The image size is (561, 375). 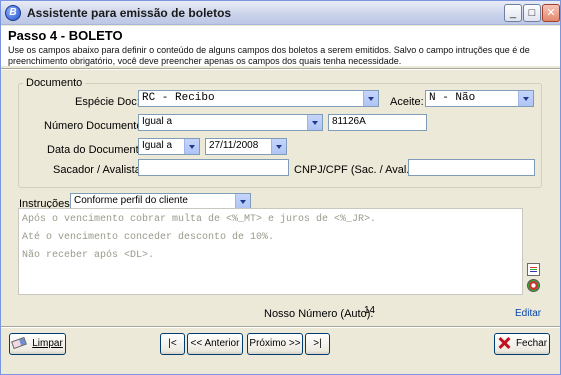 What do you see at coordinates (532, 13) in the screenshot?
I see `maximize-button: □` at bounding box center [532, 13].